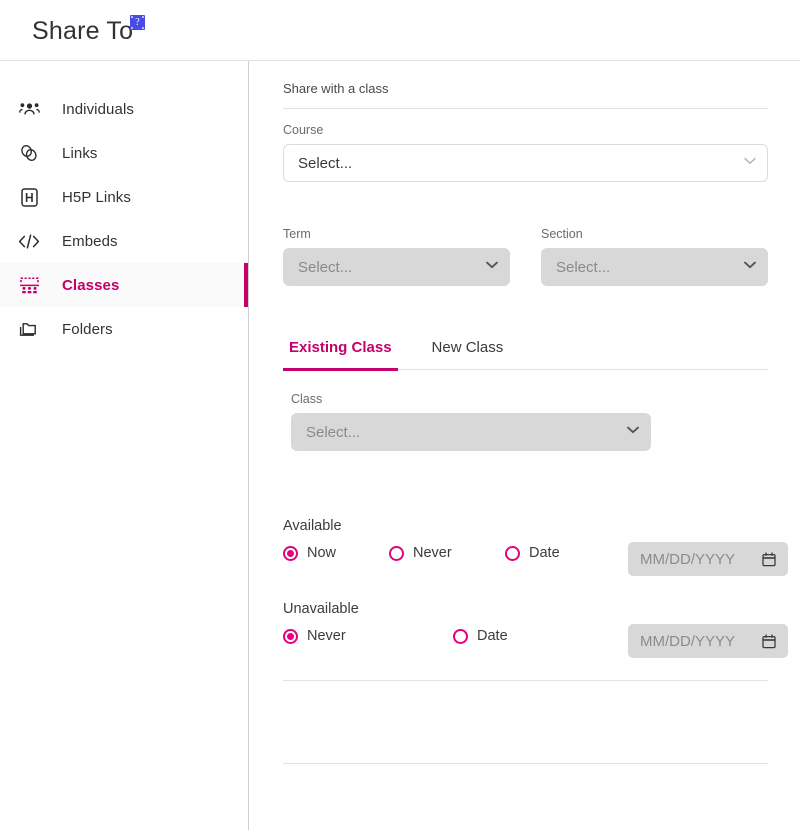 The image size is (800, 830). Describe the element at coordinates (124, 285) in the screenshot. I see `sidebar-item-classes: Classes` at that location.